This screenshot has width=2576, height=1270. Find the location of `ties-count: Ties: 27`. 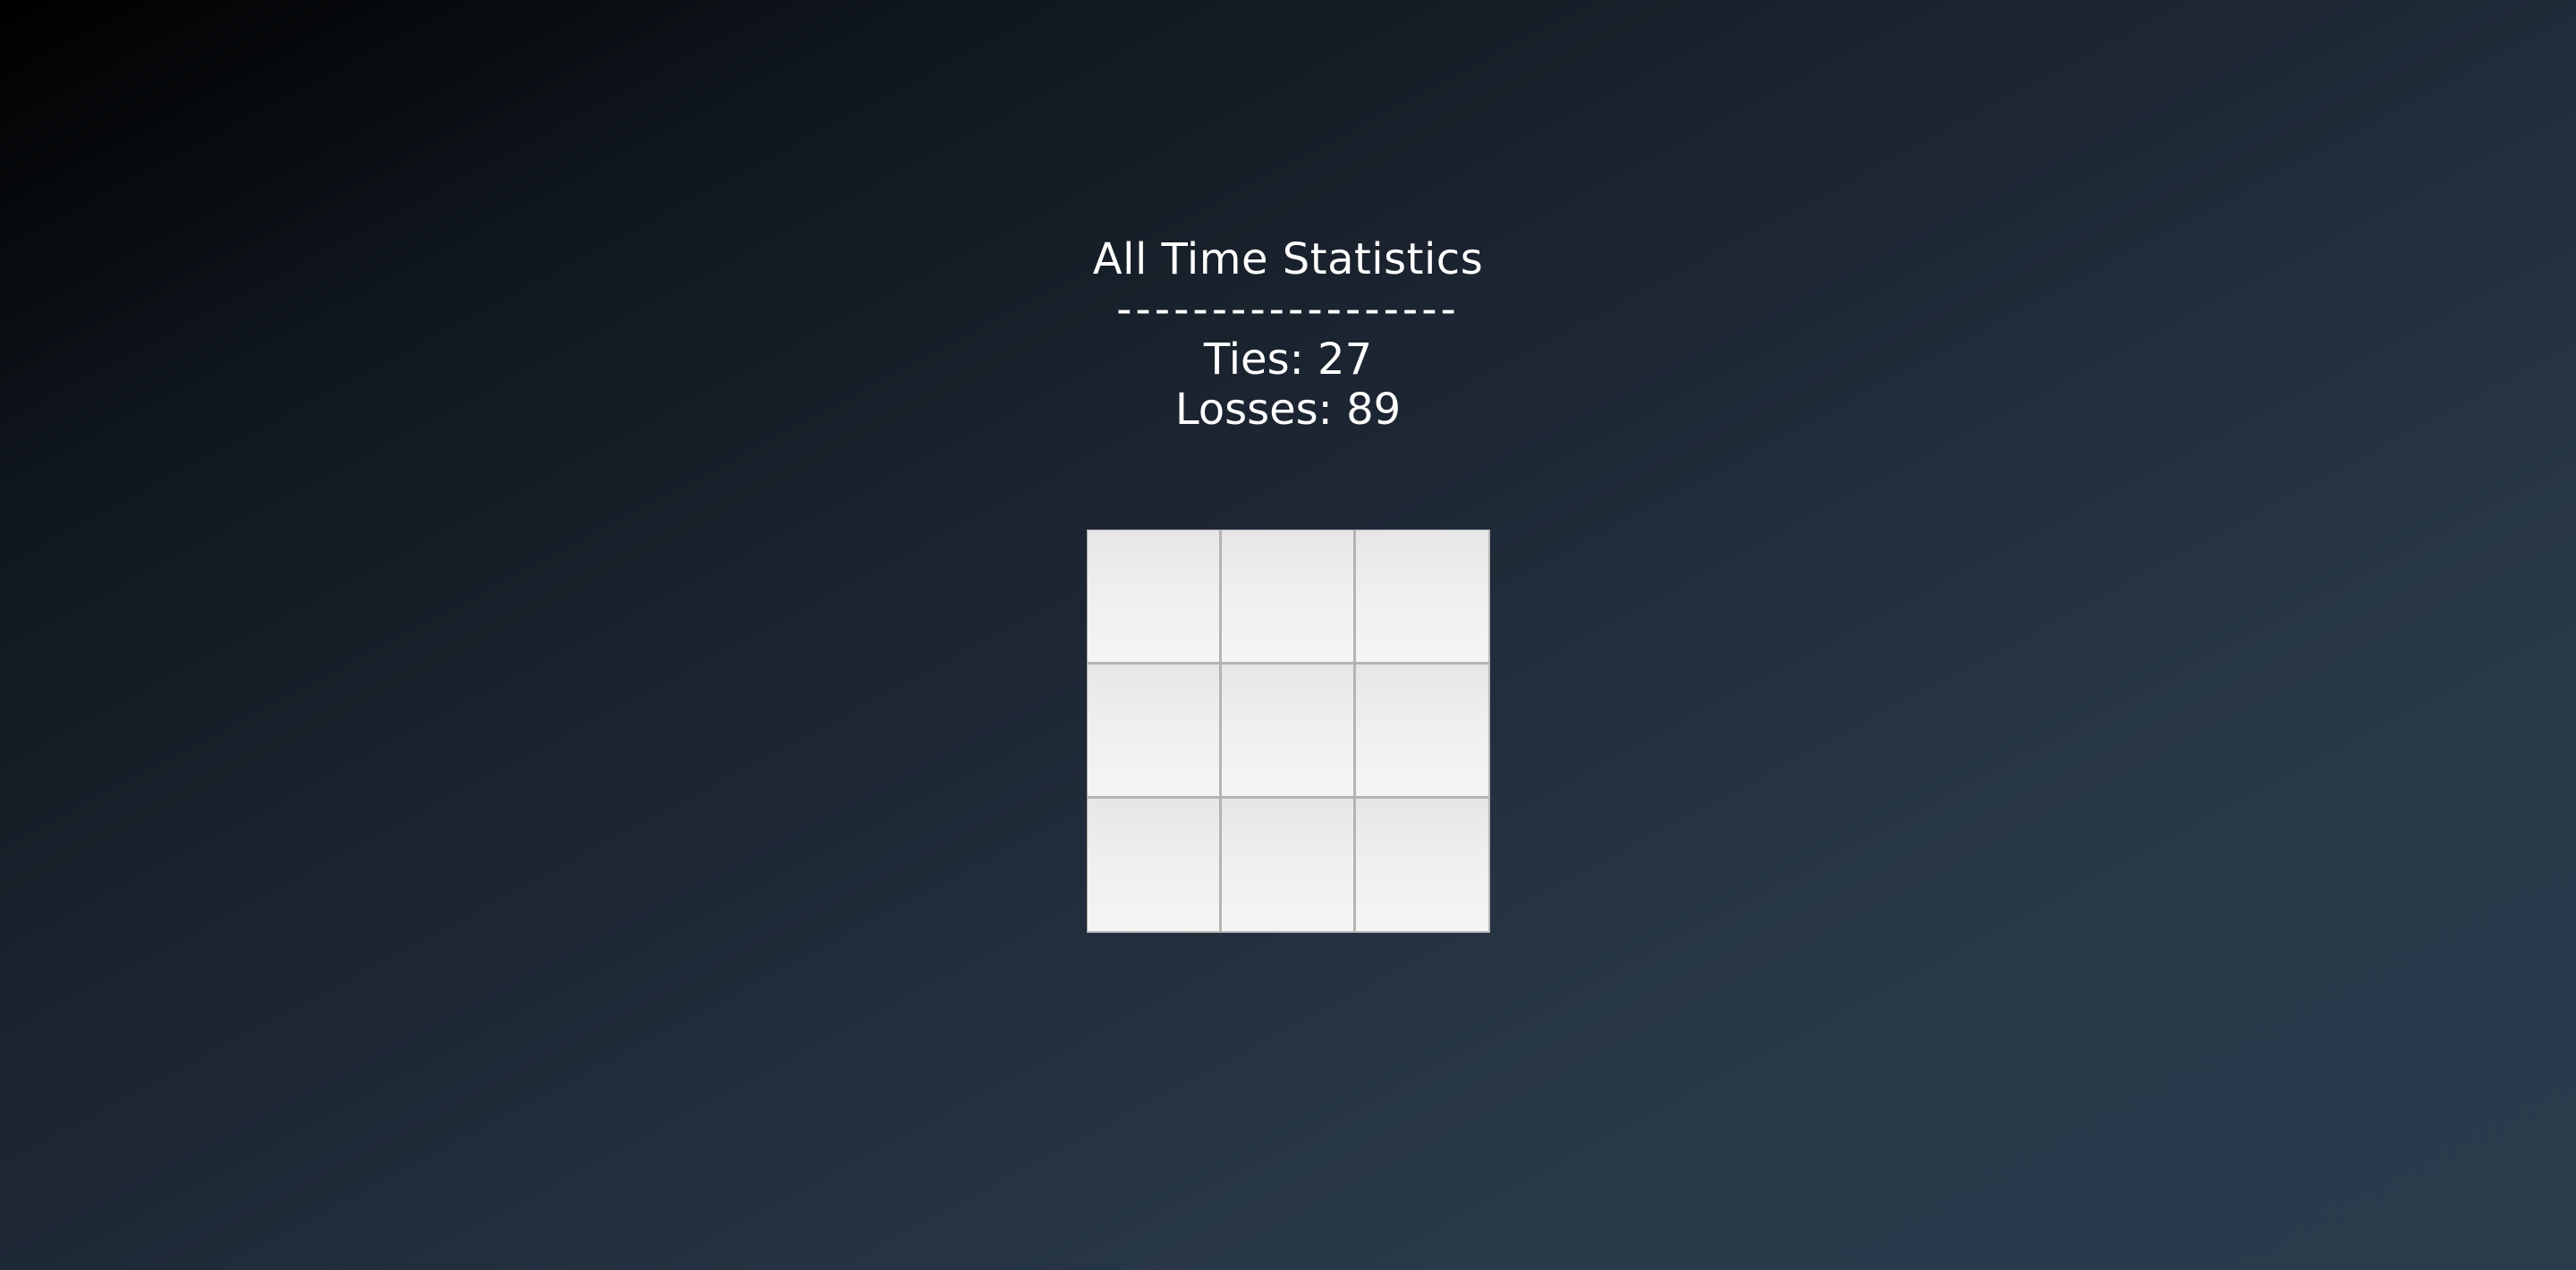

ties-count: Ties: 27 is located at coordinates (1288, 359).